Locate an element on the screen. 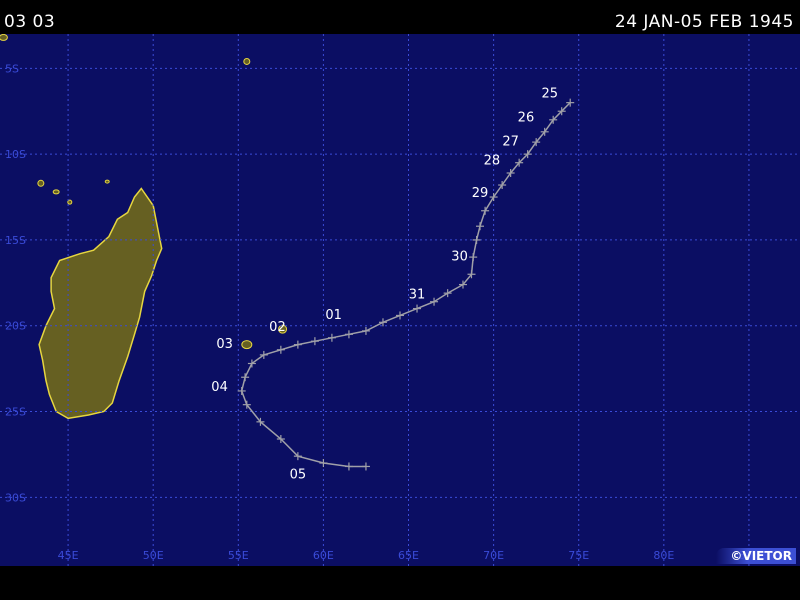 Image resolution: width=800 pixels, height=600 pixels. lon-label: 80E is located at coordinates (663, 555).